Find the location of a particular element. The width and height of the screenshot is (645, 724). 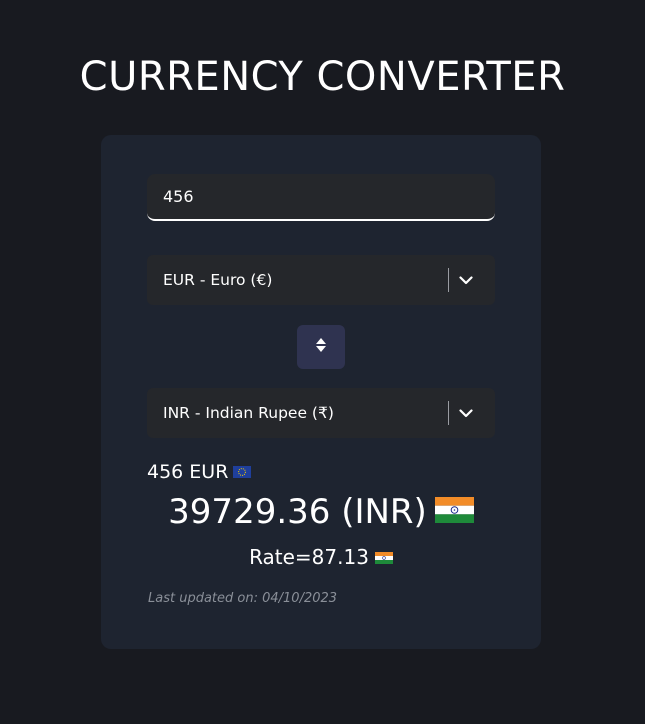

swap-currencies-button is located at coordinates (321, 347).